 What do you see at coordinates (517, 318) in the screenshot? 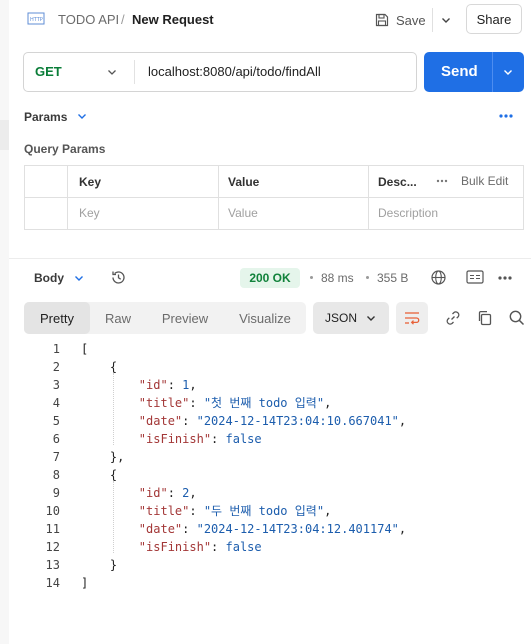
I see `search-icon` at bounding box center [517, 318].